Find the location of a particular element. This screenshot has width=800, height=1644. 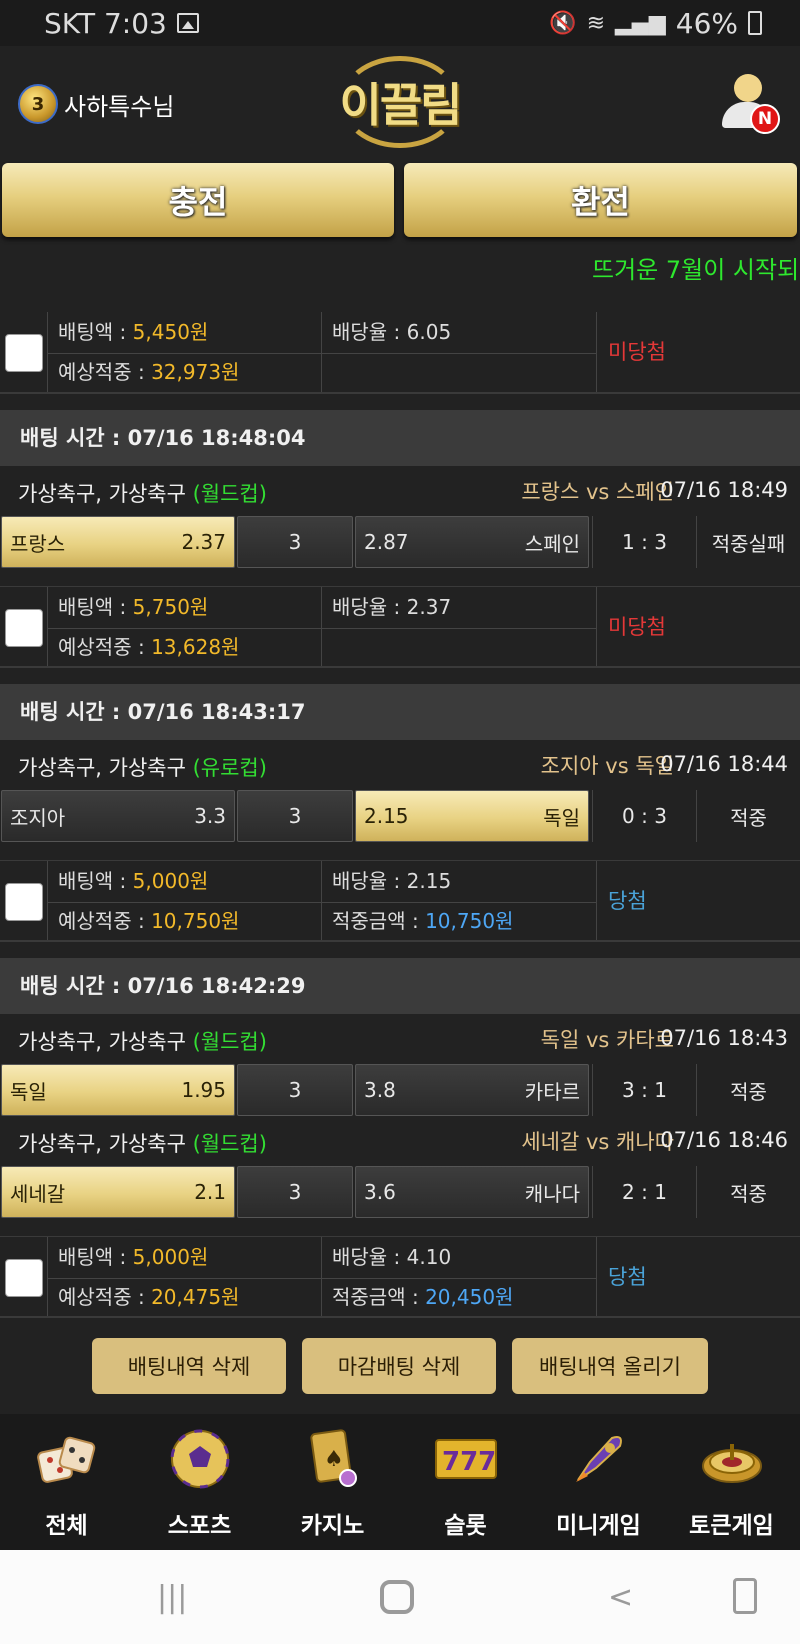

match-teams: 조지아 vs 독일 is located at coordinates (607, 766).